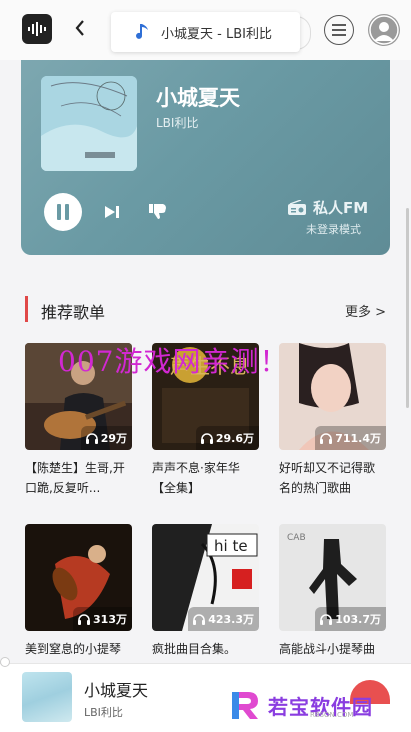 The height and width of the screenshot is (732, 411). Describe the element at coordinates (223, 619) in the screenshot. I see `play-count-badge: 423.3万` at that location.